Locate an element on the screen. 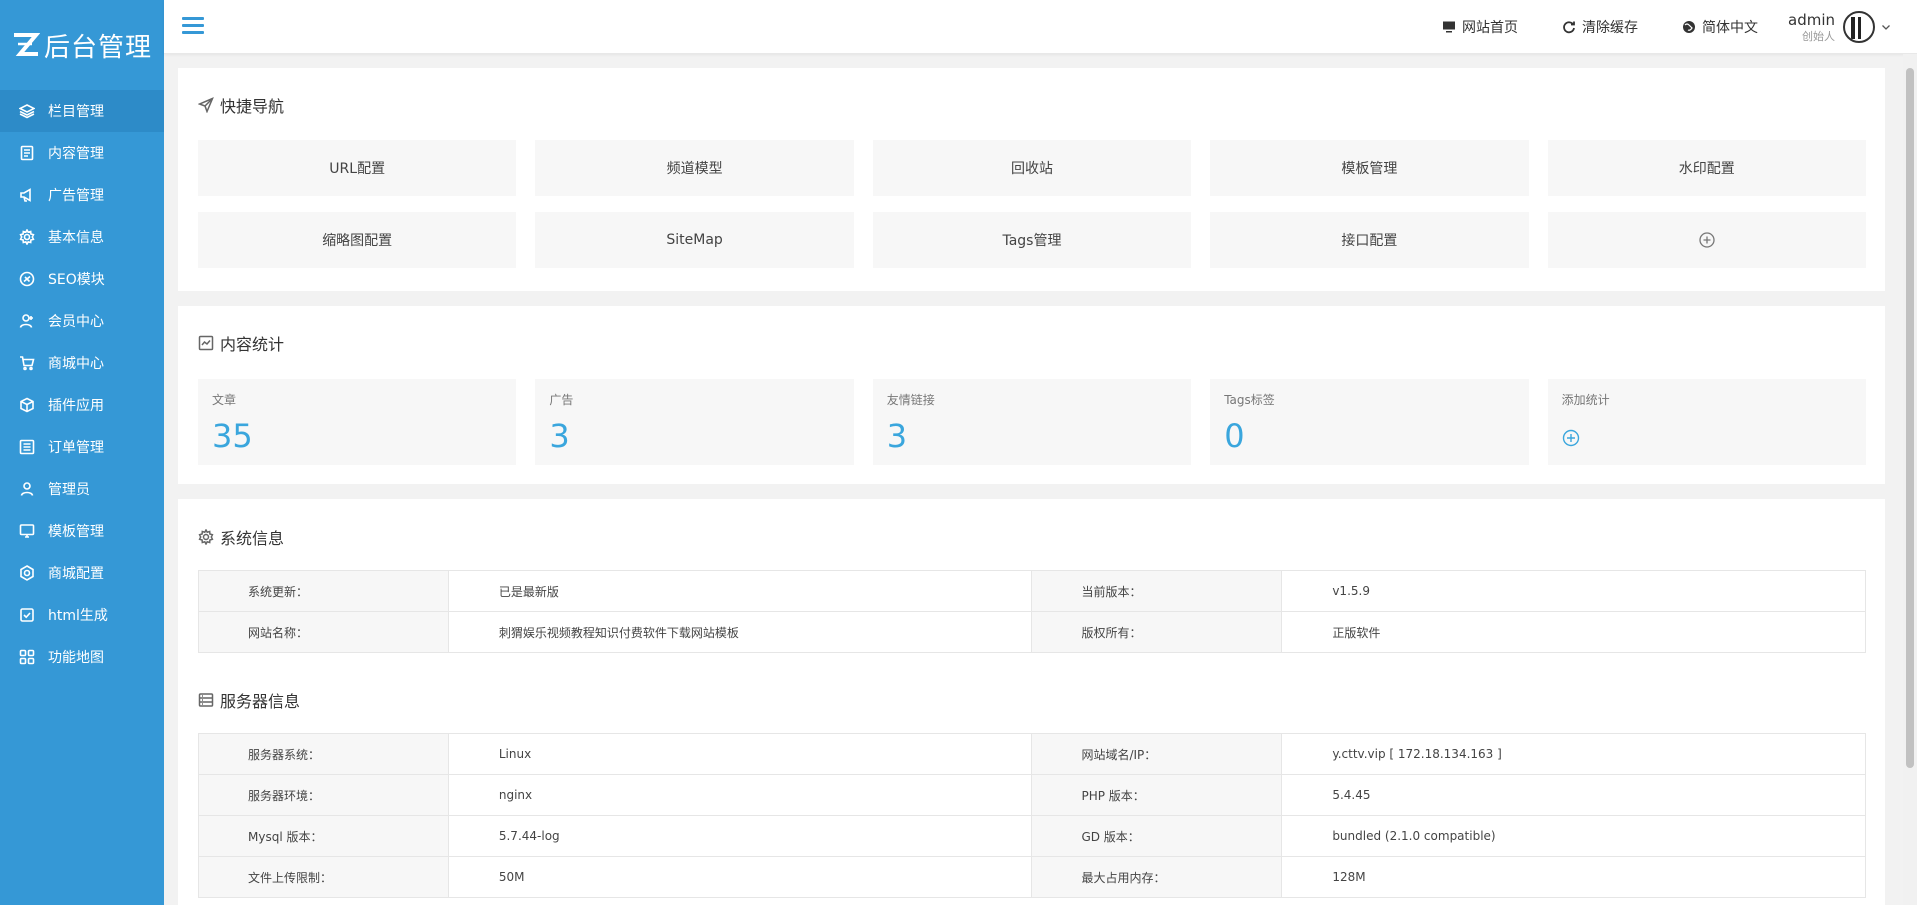 The height and width of the screenshot is (905, 1917). stat-value: 0 is located at coordinates (1234, 436).